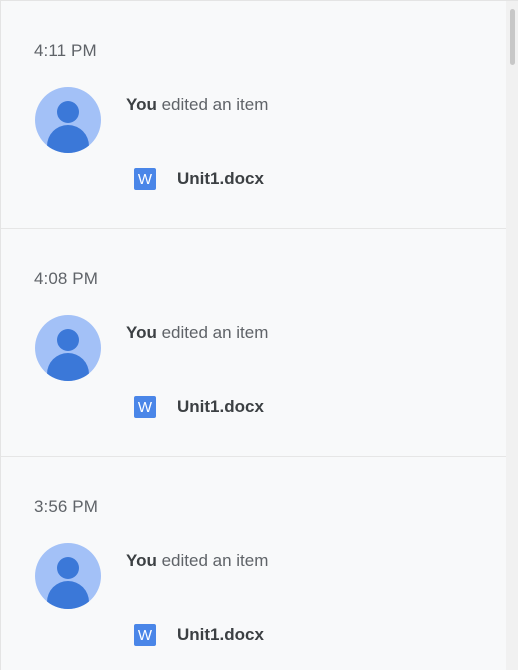 The width and height of the screenshot is (518, 670). I want to click on activity-time: 4:08 PM, so click(66, 278).